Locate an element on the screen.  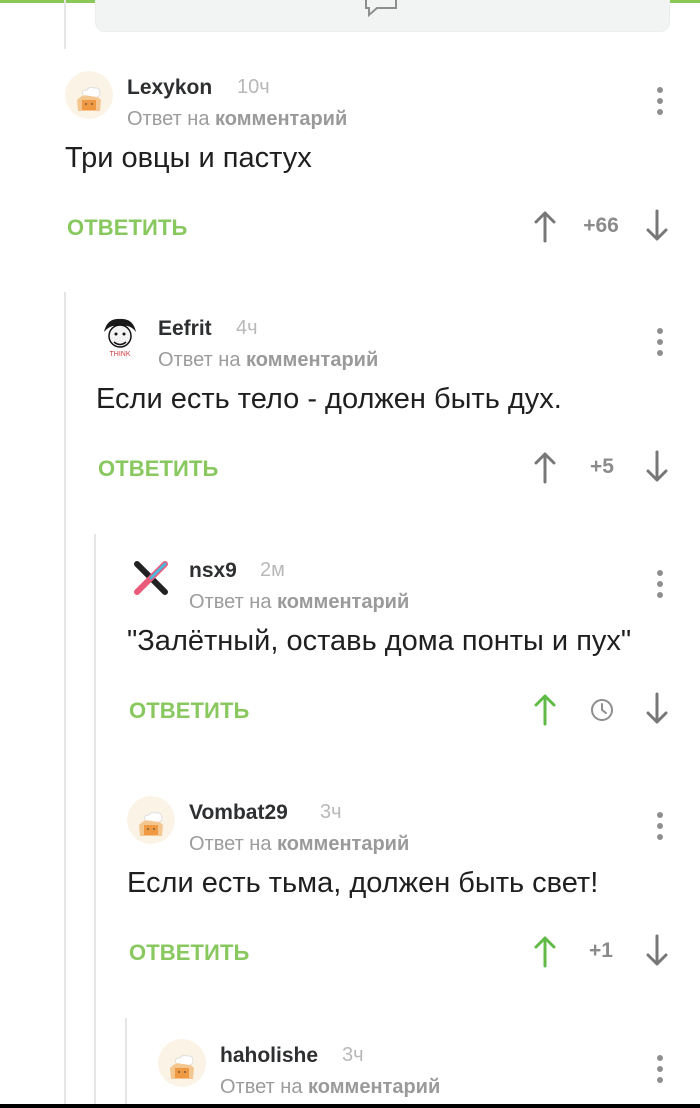
vote-score: +66 is located at coordinates (601, 225).